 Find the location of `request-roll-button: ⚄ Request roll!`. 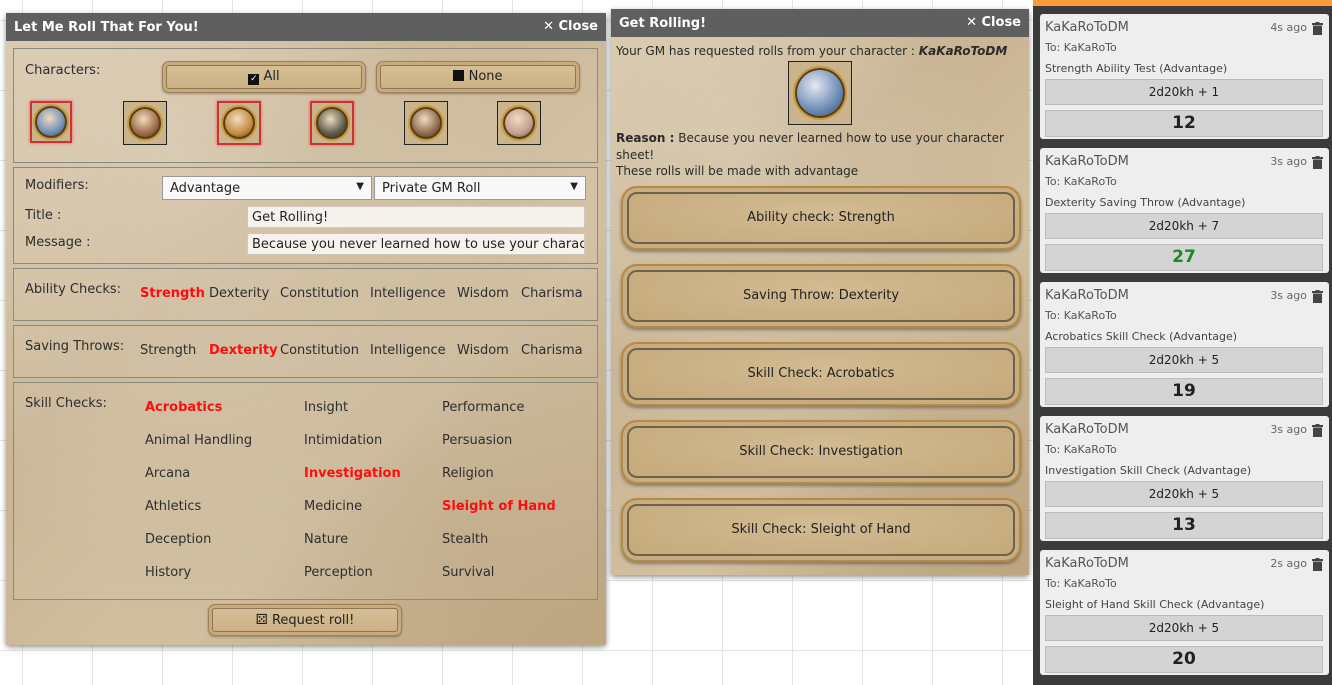

request-roll-button: ⚄ Request roll! is located at coordinates (305, 620).